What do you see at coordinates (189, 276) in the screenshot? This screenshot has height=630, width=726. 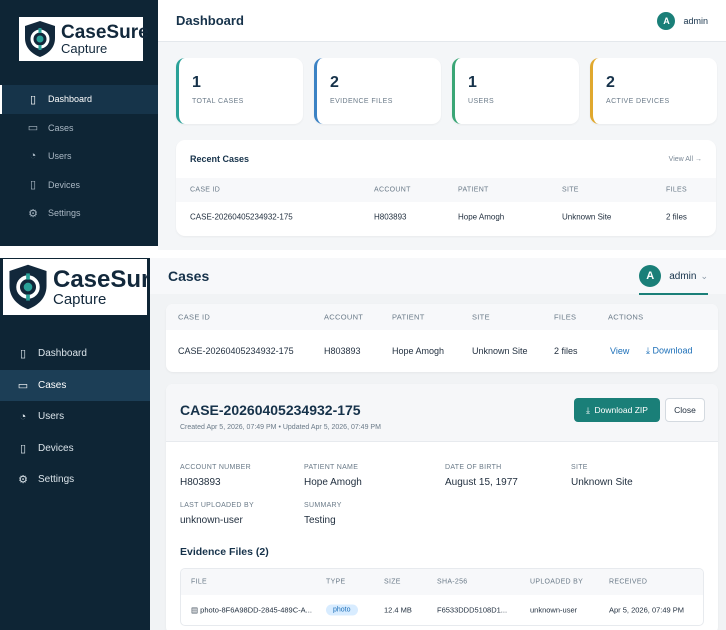 I see `page-title: Cases` at bounding box center [189, 276].